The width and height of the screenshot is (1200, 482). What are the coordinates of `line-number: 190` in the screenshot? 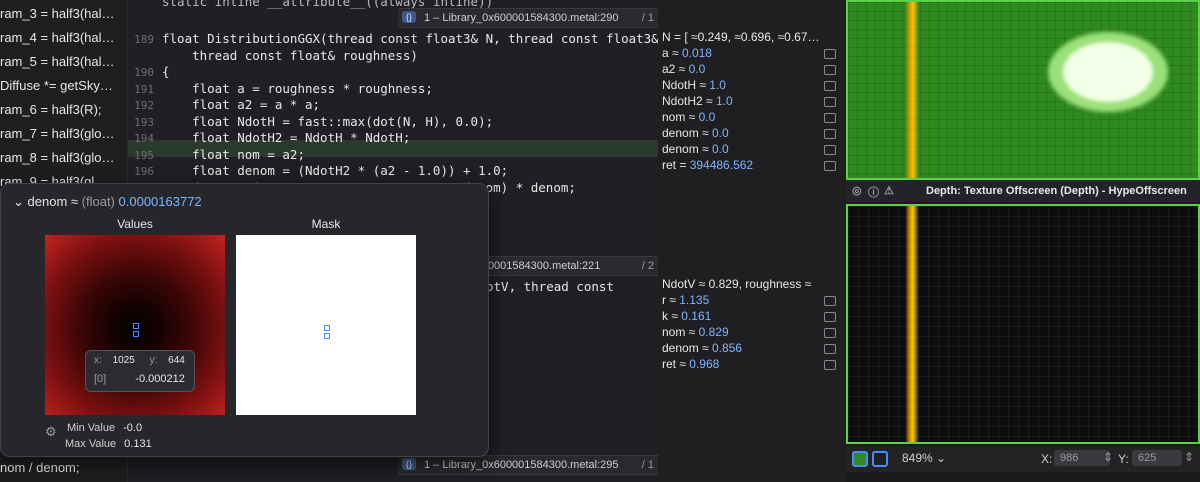 It's located at (144, 72).